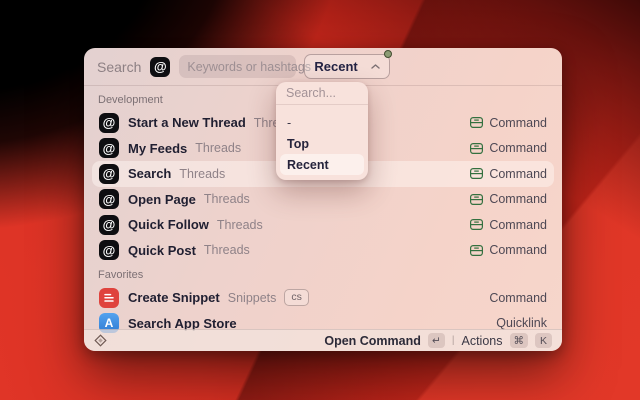  What do you see at coordinates (162, 250) in the screenshot?
I see `item-title: Quick Post` at bounding box center [162, 250].